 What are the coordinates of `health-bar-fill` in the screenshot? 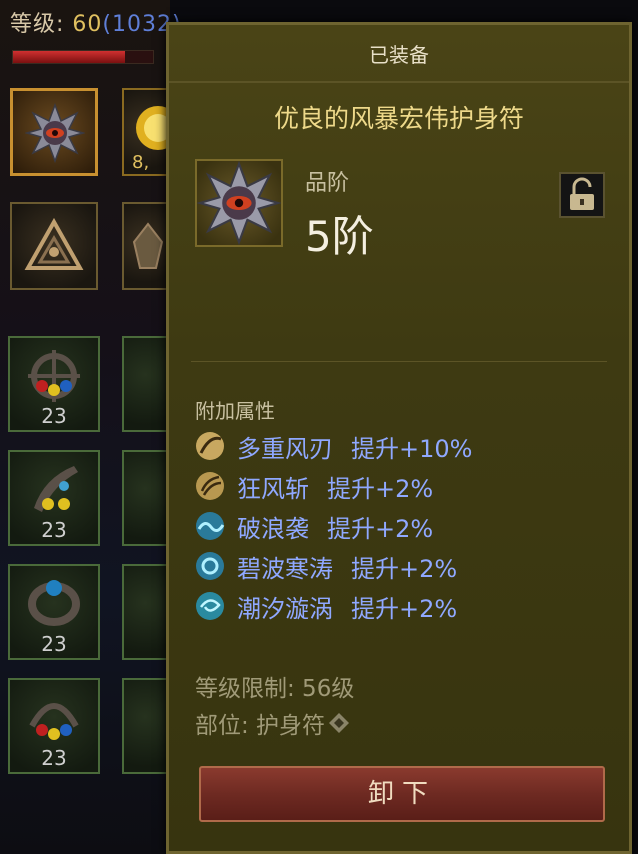 It's located at (69, 57).